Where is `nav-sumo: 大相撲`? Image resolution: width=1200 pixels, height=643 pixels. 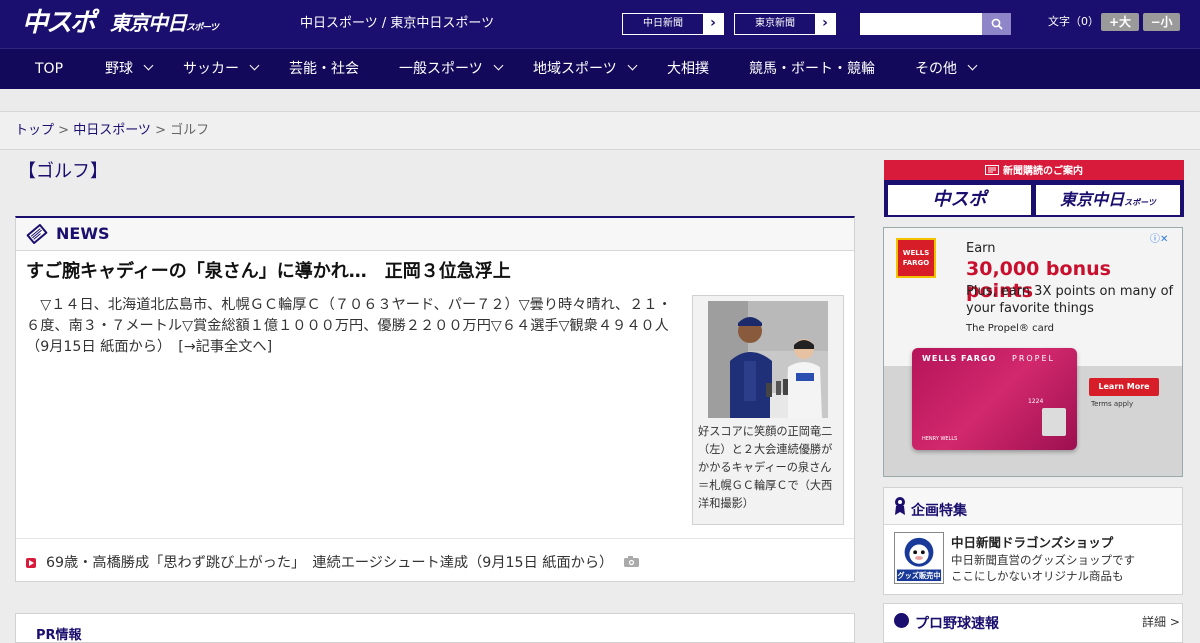
nav-sumo: 大相撲 is located at coordinates (688, 69).